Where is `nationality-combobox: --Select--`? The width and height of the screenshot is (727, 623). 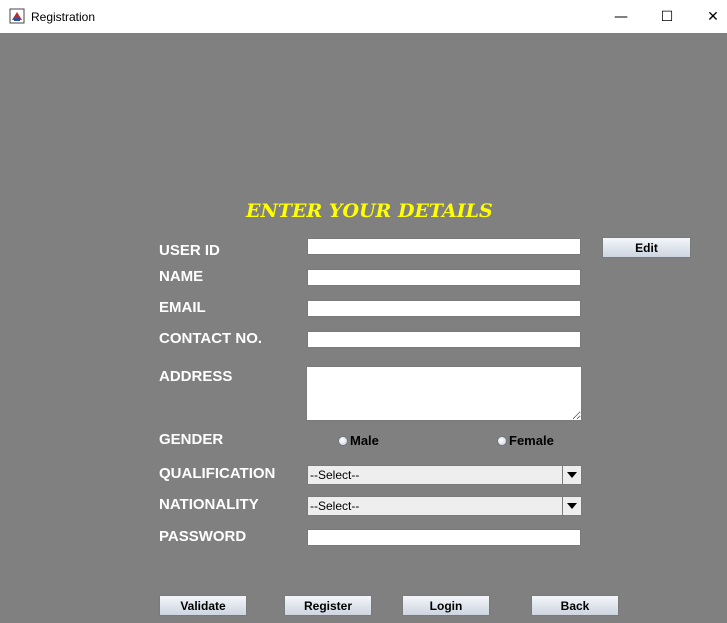
nationality-combobox: --Select-- is located at coordinates (444, 506).